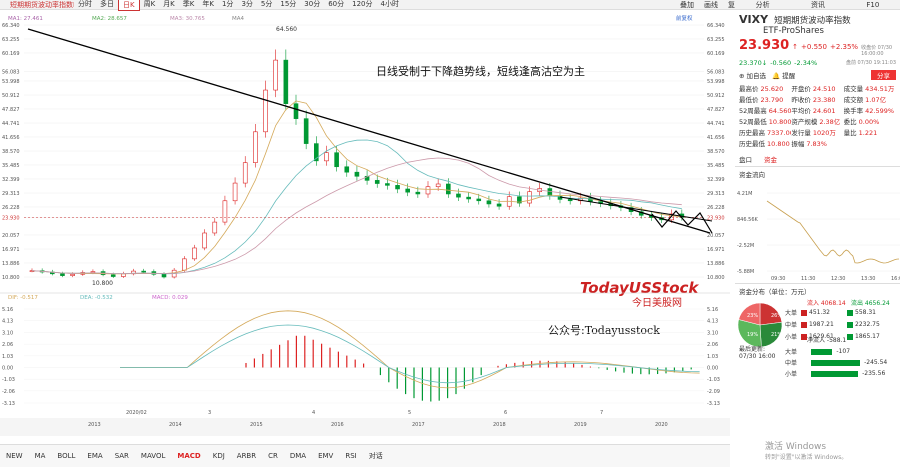 Image resolution: width=900 pixels, height=467 pixels. Describe the element at coordinates (189, 5) in the screenshot. I see `period-tab-5: 季K` at that location.